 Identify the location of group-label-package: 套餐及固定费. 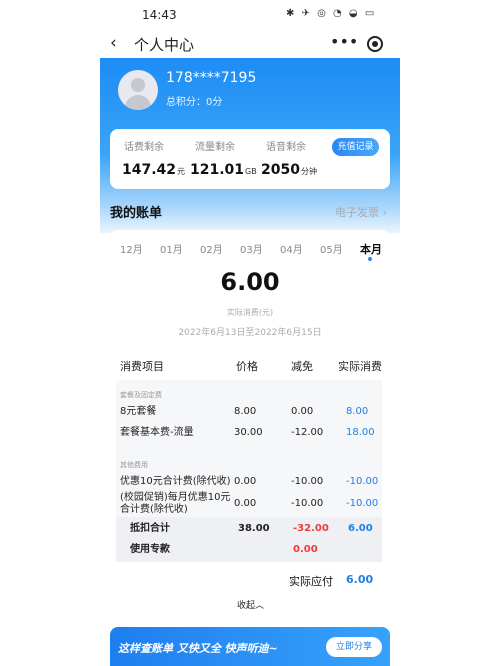
(141, 395).